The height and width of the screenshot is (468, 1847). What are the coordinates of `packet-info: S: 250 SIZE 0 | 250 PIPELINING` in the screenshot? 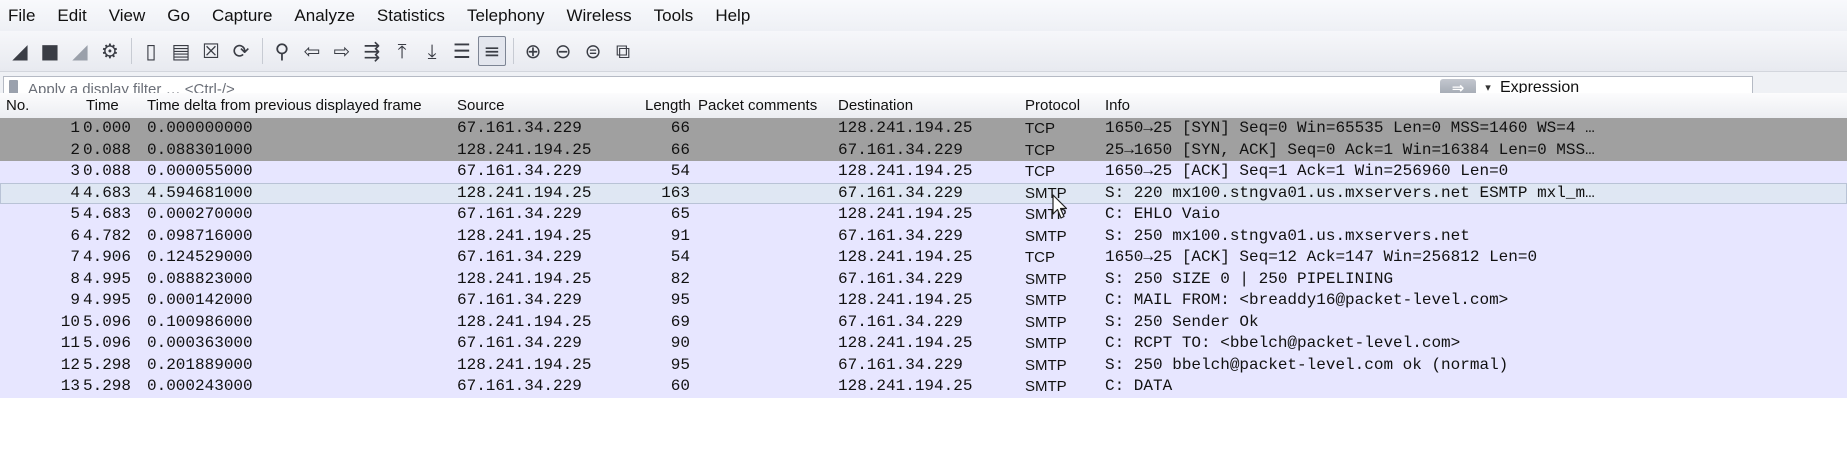 It's located at (1249, 278).